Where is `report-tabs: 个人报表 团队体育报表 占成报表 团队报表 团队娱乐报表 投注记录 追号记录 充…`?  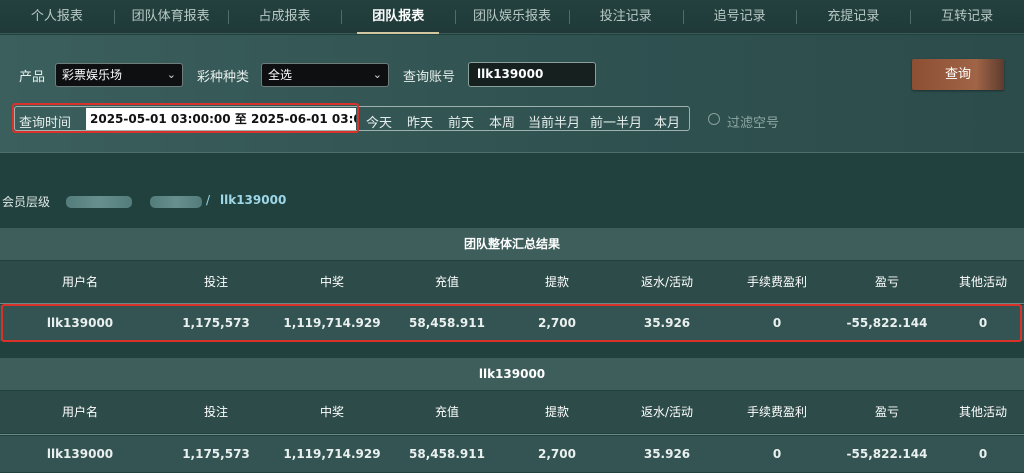
report-tabs: 个人报表 团队体育报表 占成报表 团队报表 团队娱乐报表 投注记录 追号记录 充… is located at coordinates (512, 17).